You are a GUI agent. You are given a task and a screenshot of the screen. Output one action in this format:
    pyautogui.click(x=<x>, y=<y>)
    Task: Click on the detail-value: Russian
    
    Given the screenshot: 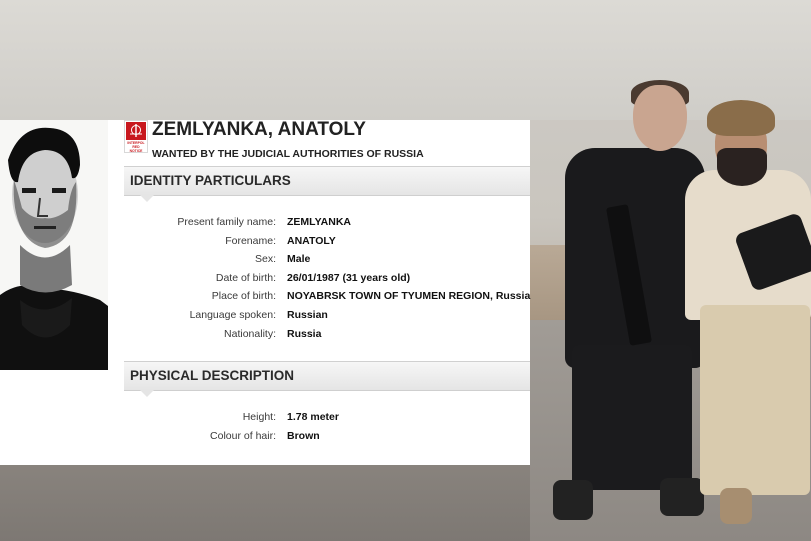 What is the action you would take?
    pyautogui.click(x=307, y=315)
    